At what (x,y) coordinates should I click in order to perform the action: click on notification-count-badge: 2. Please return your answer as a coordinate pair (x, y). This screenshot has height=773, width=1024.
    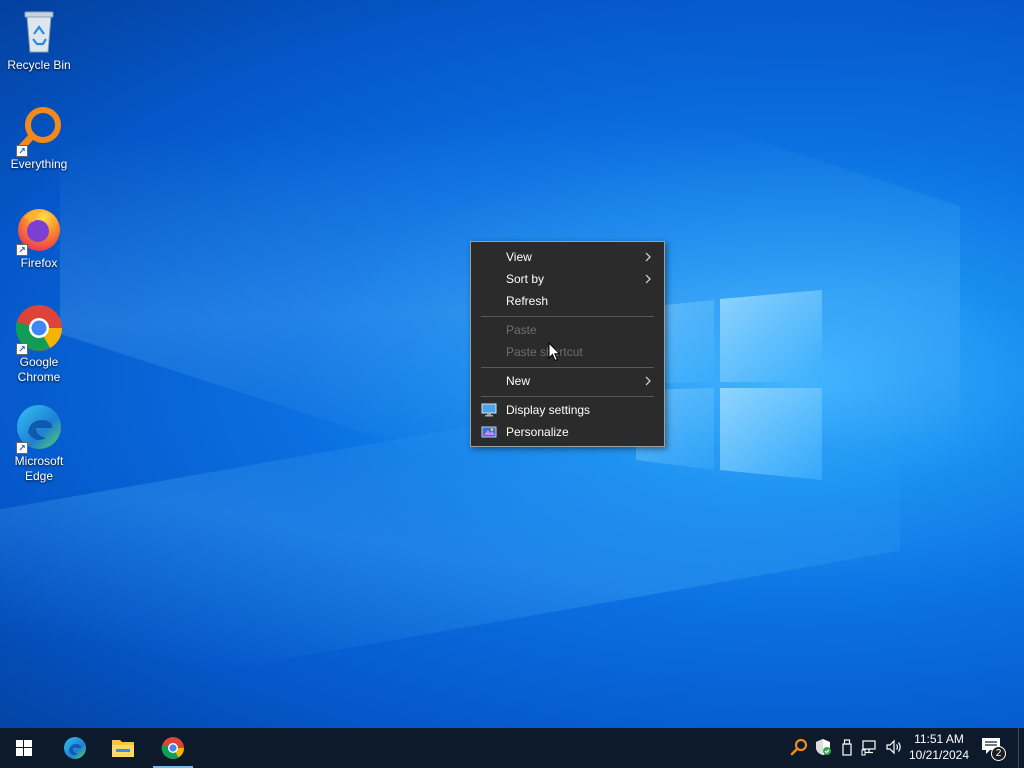
    Looking at the image, I should click on (998, 753).